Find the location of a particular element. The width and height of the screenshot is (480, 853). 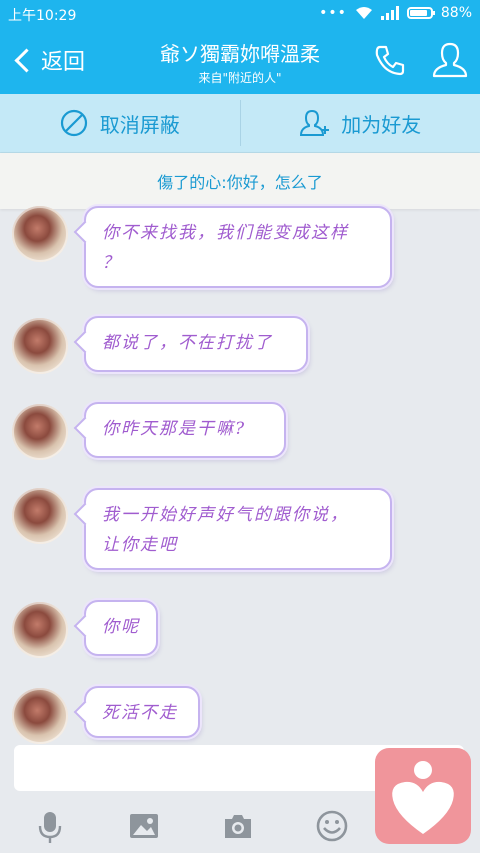

message-text-line: 我一开始好声好气的跟你说， is located at coordinates (225, 515).